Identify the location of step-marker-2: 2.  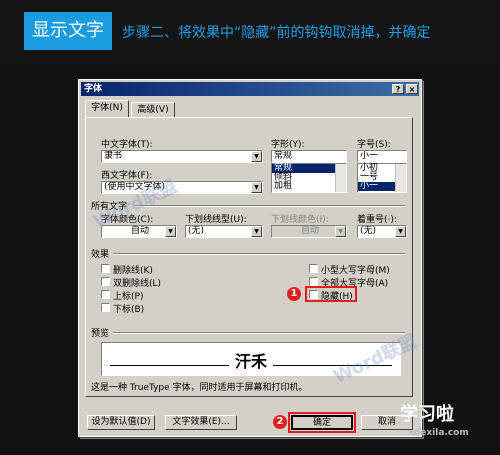
(280, 422).